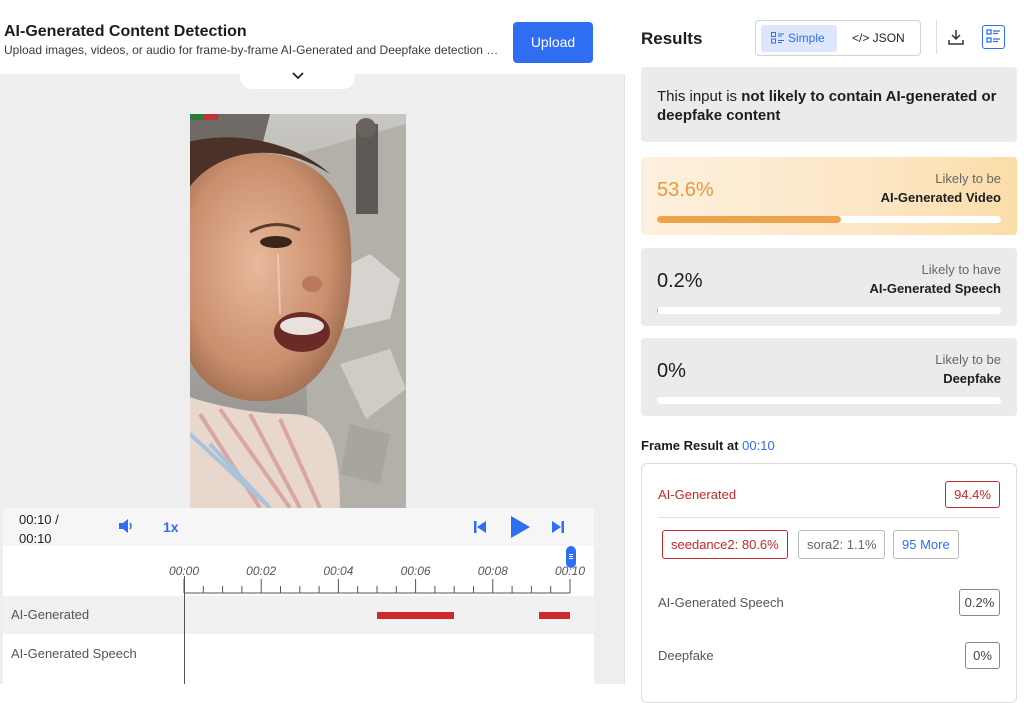 Image resolution: width=1024 pixels, height=703 pixels. I want to click on ruler-tick-label: 00:02, so click(261, 571).